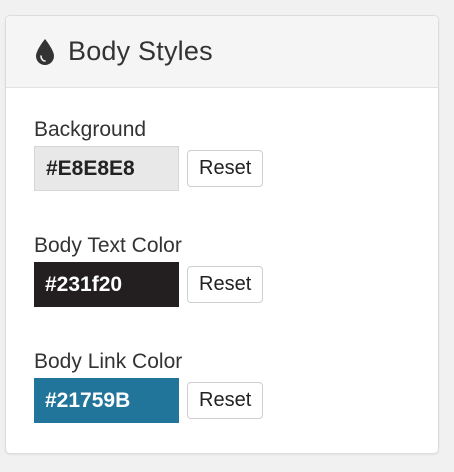 The height and width of the screenshot is (472, 454). Describe the element at coordinates (140, 51) in the screenshot. I see `panel-title: Body Styles` at that location.